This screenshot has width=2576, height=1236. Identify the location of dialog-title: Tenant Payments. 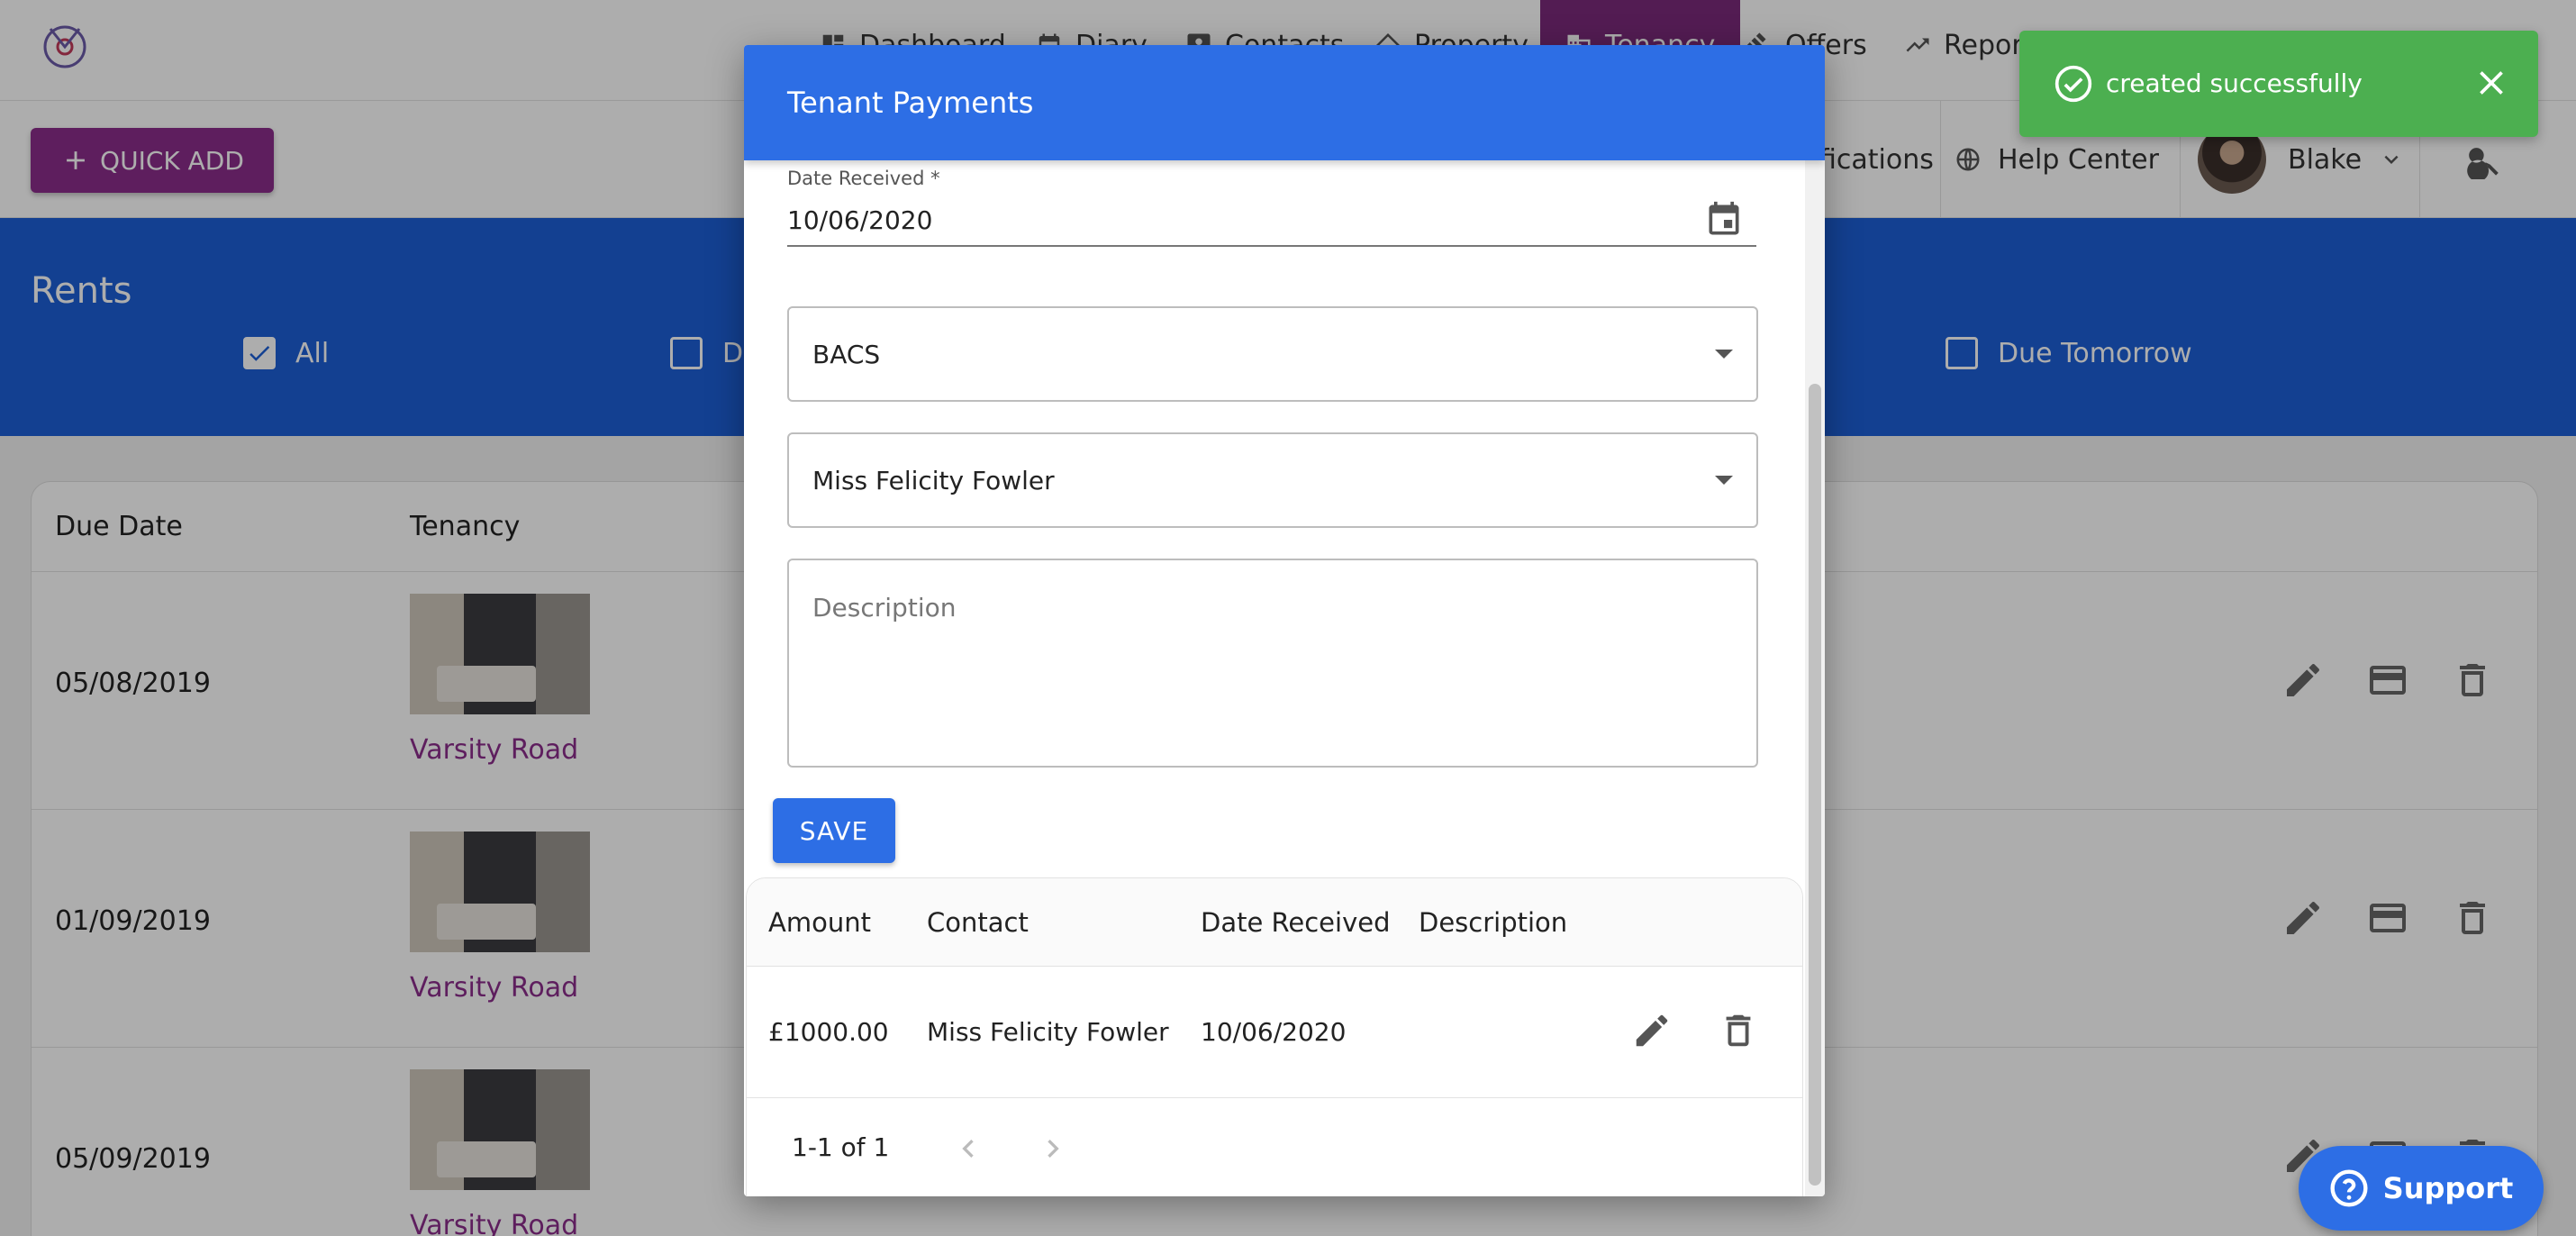
(1285, 102).